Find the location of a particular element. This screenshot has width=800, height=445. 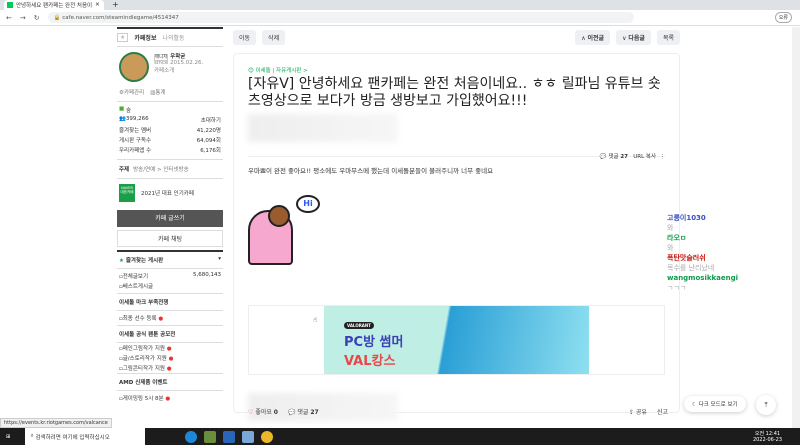

comment-icon: 💬 is located at coordinates (603, 157).